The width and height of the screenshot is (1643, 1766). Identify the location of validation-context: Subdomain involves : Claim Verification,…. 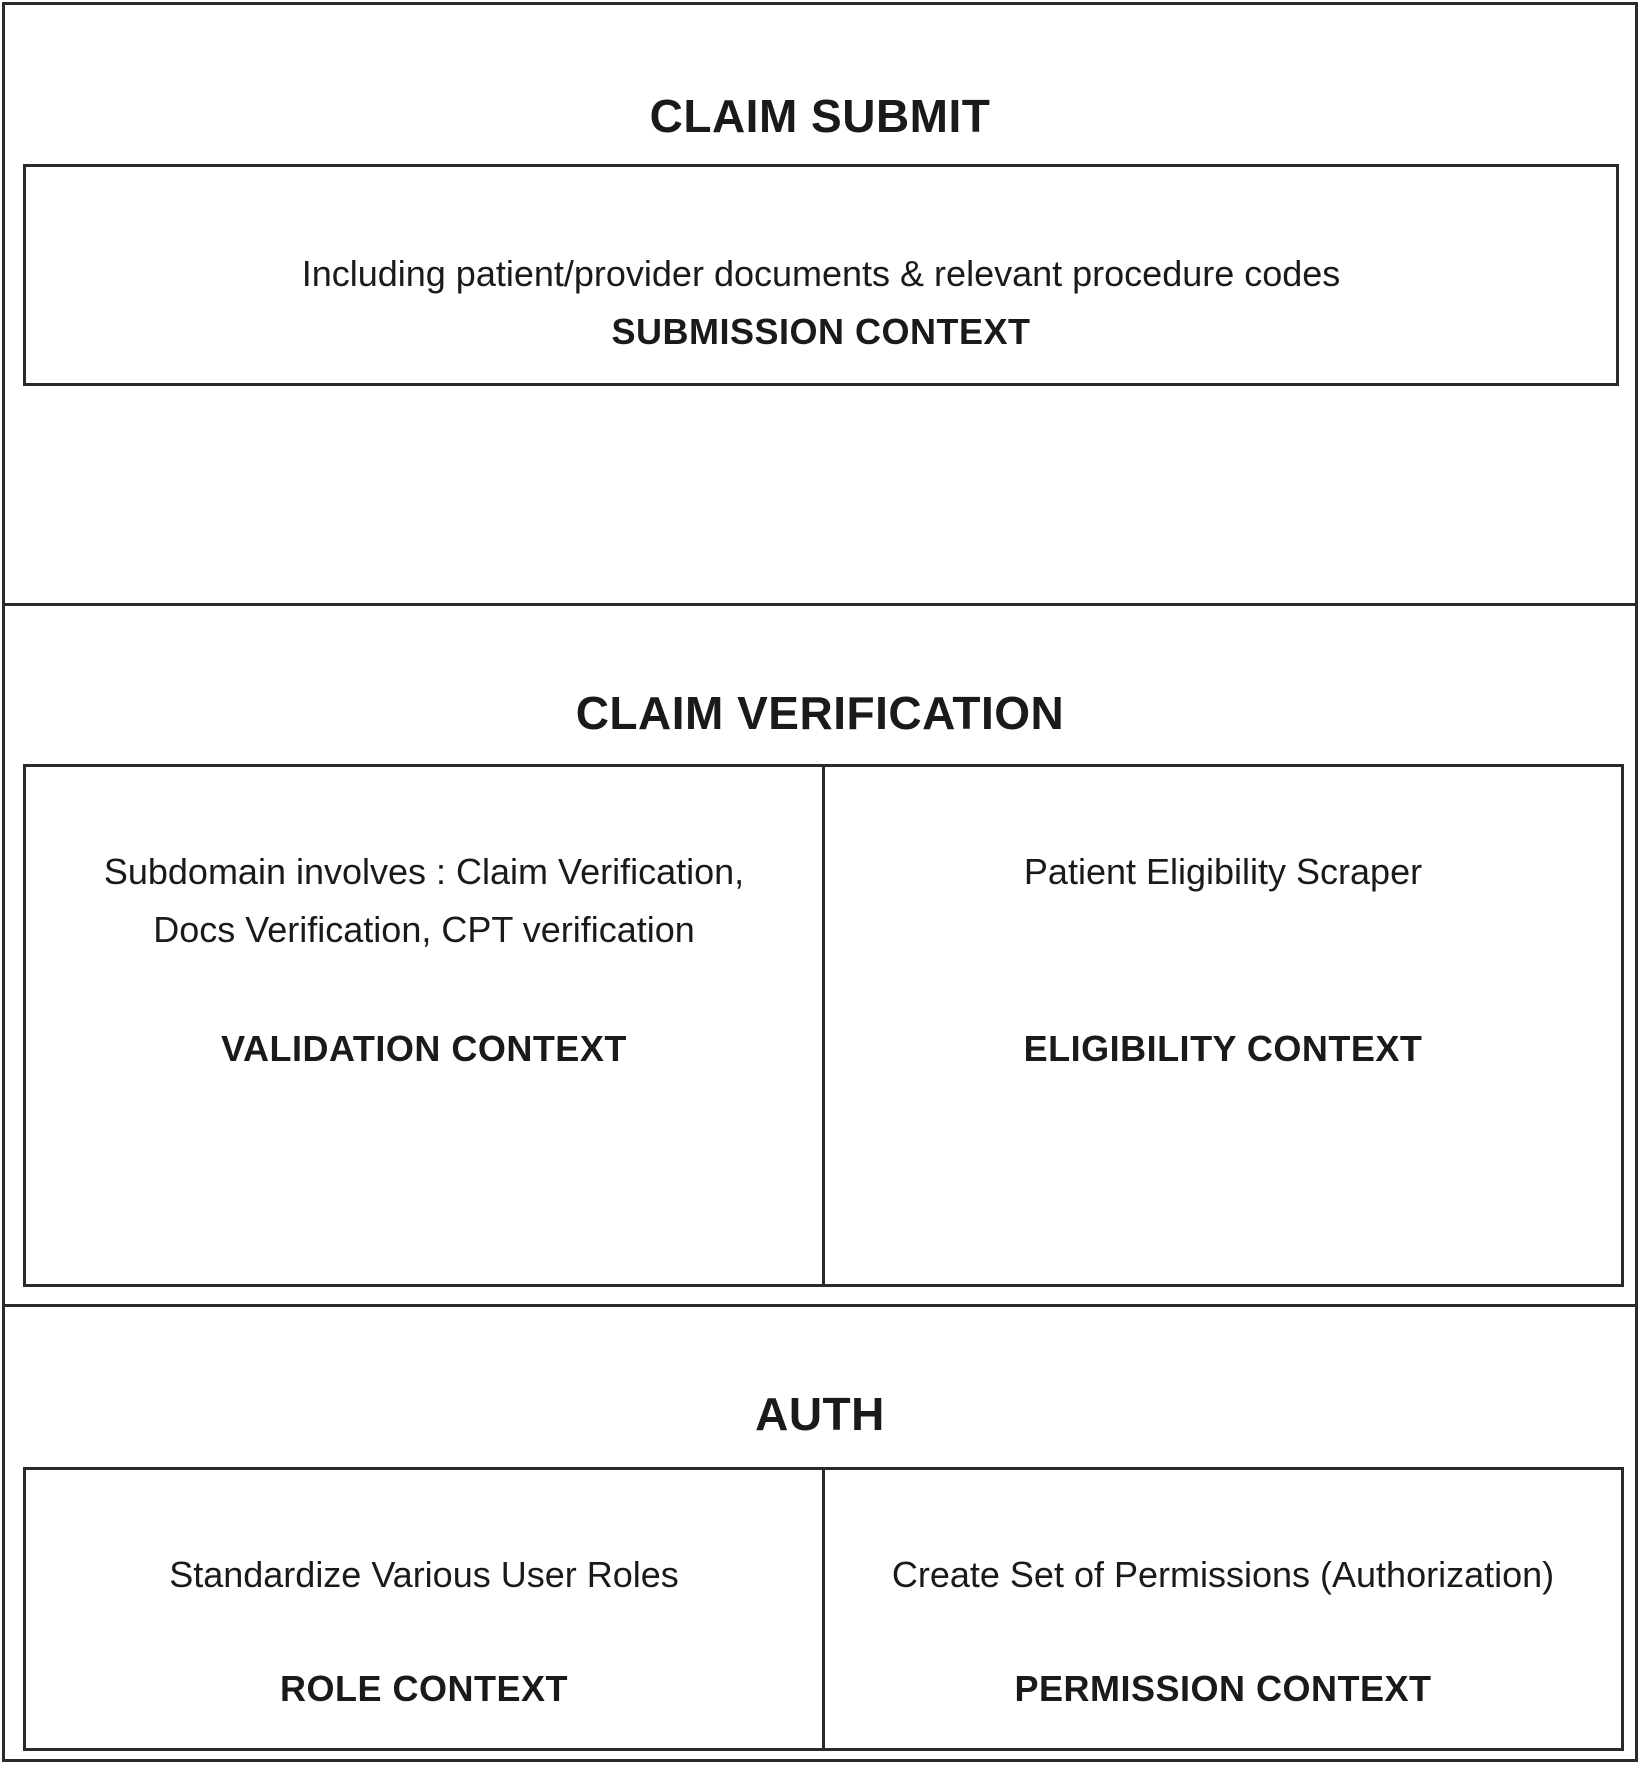
(424, 1025).